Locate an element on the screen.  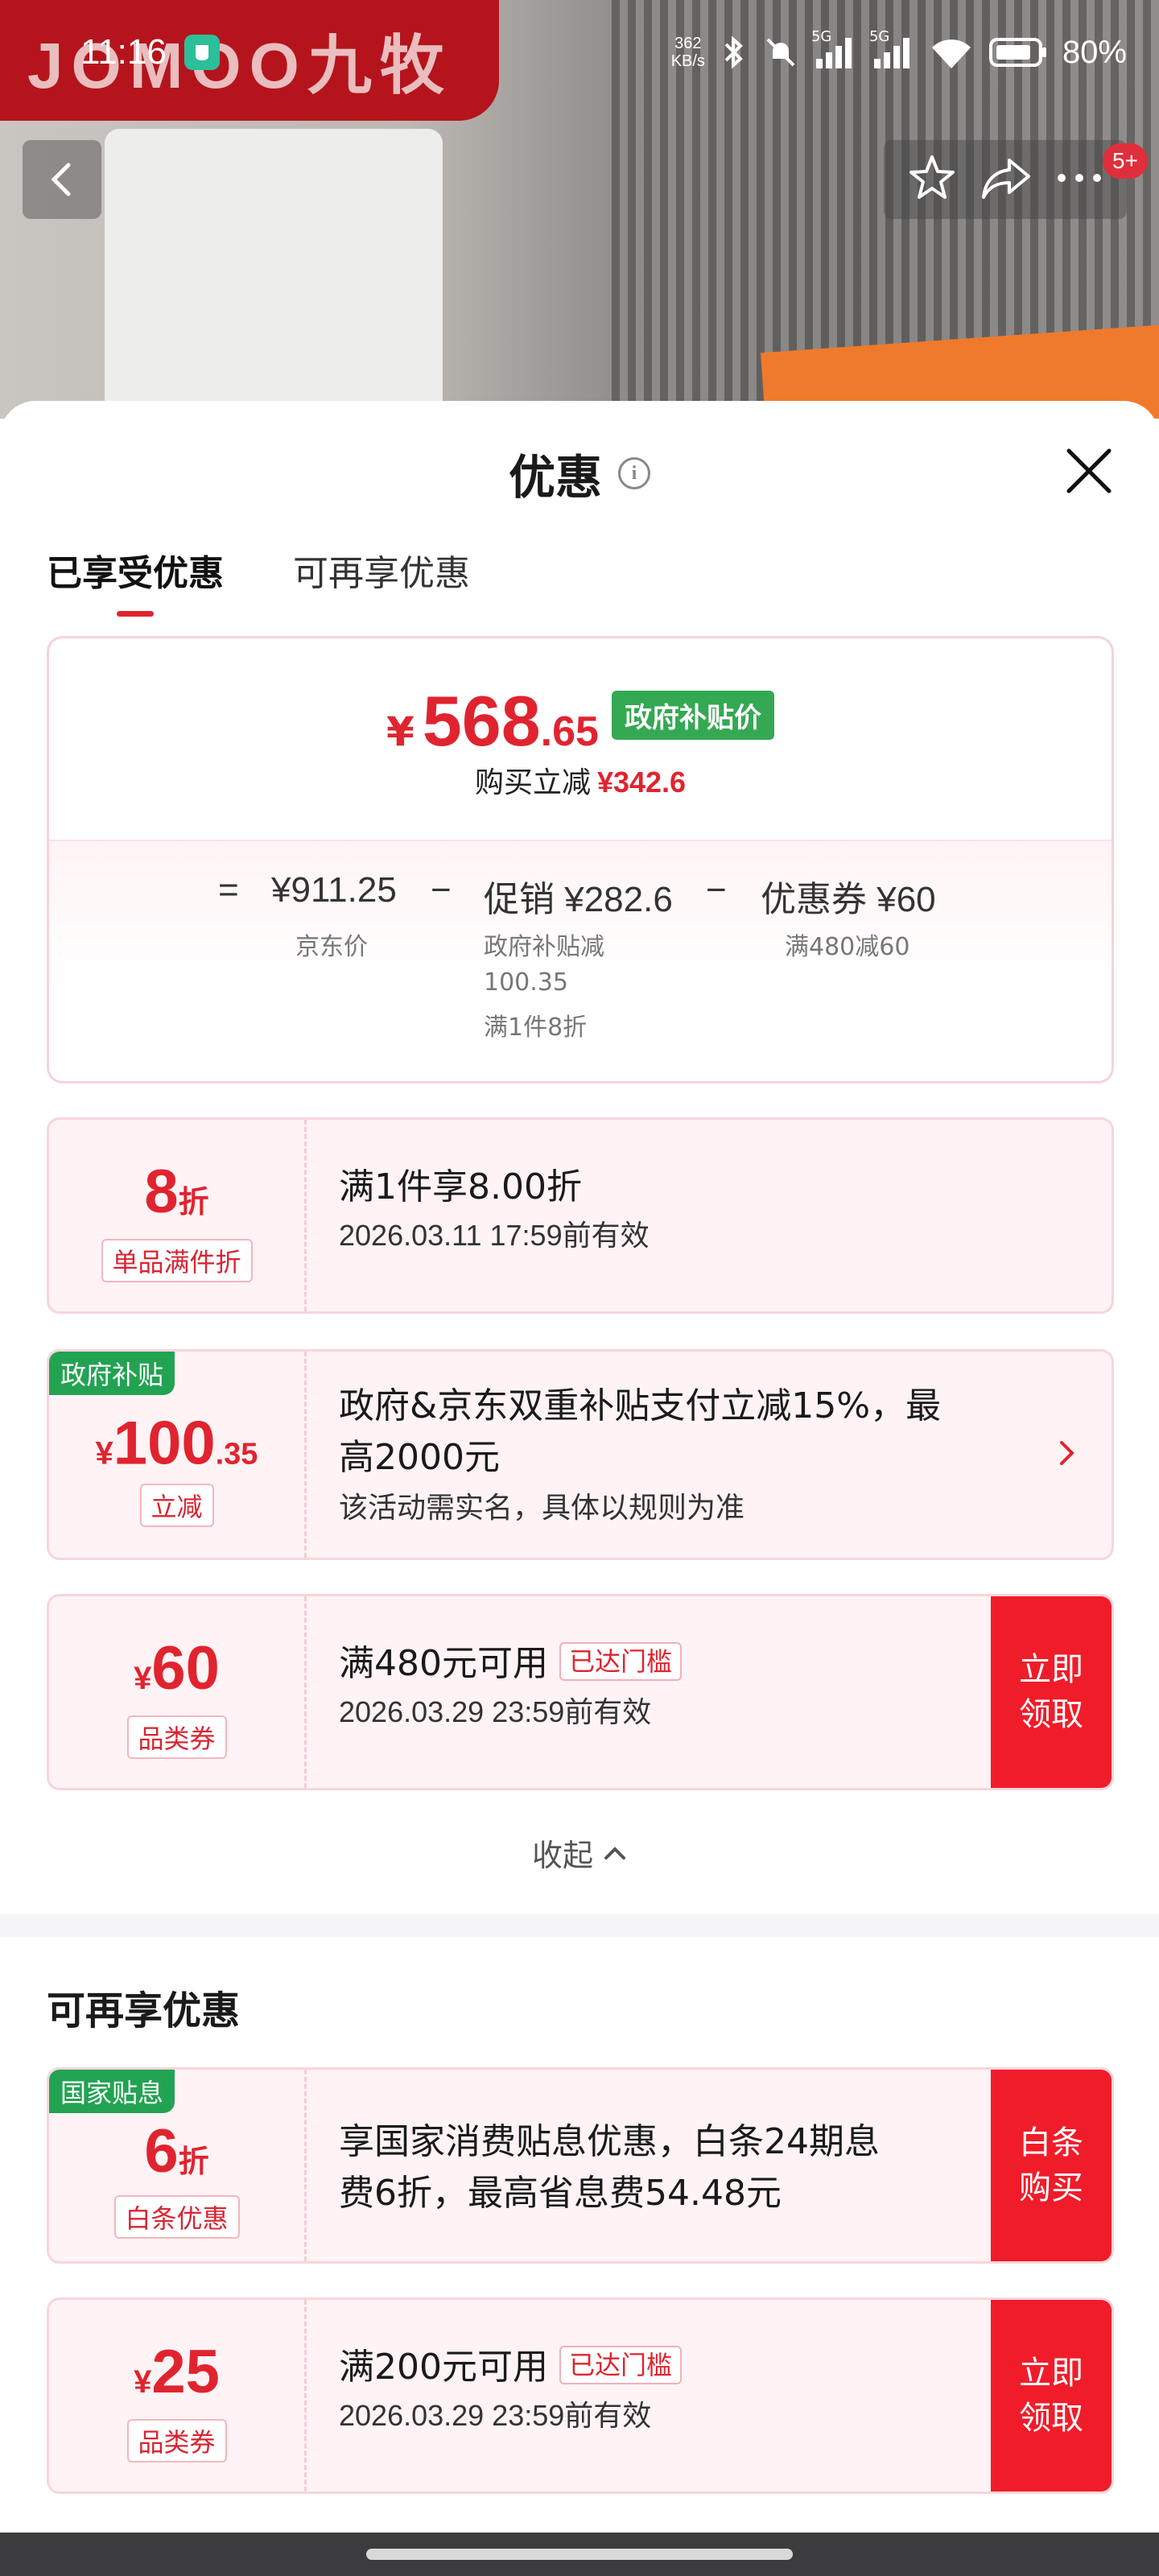
tab-enjoyed: 已享受优惠 is located at coordinates (135, 580).